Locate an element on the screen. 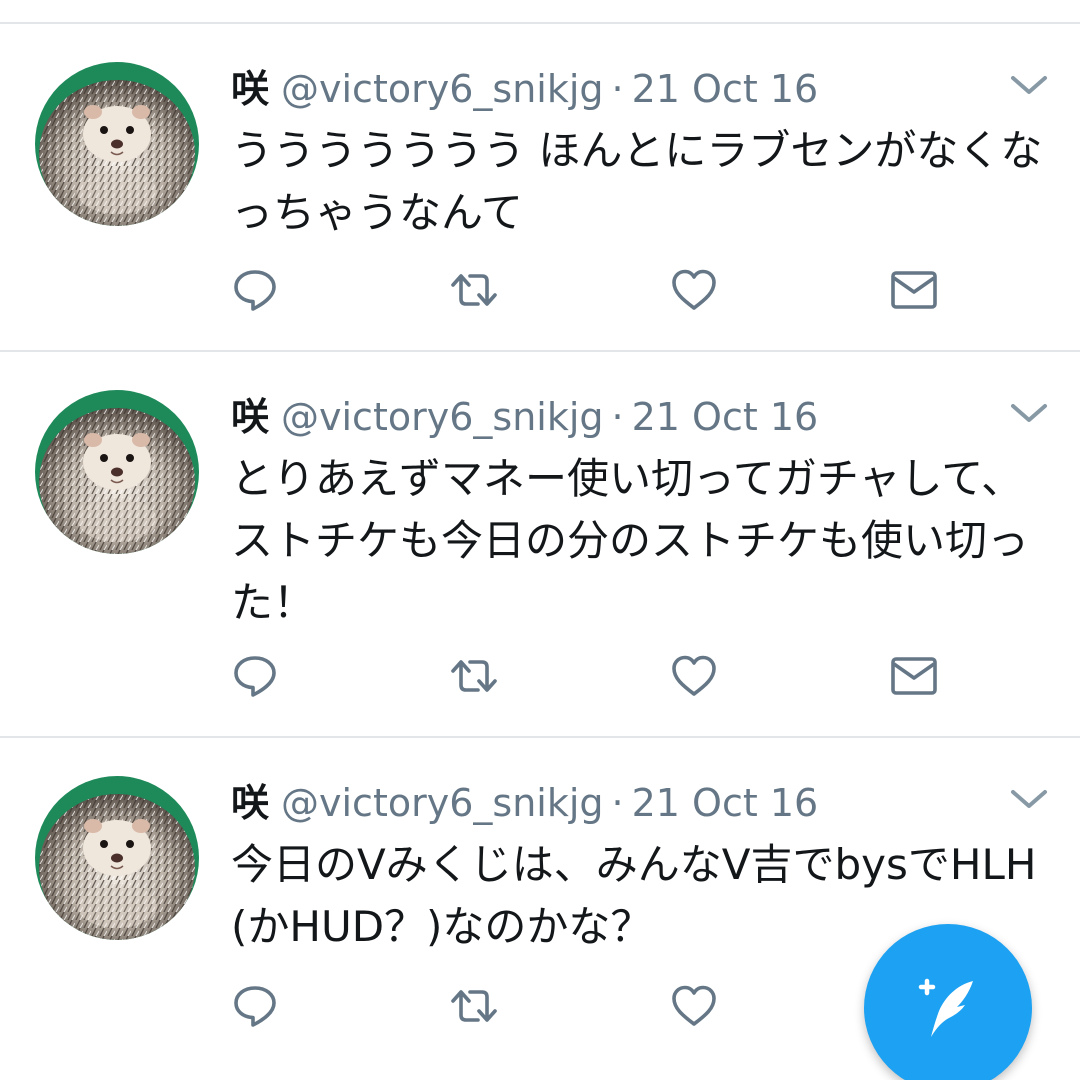 The image size is (1080, 1080). tweet-text: とりあえずマネー使い切ってガチャして、ストチケも今日の分のストチケも使い切った！ is located at coordinates (630, 540).